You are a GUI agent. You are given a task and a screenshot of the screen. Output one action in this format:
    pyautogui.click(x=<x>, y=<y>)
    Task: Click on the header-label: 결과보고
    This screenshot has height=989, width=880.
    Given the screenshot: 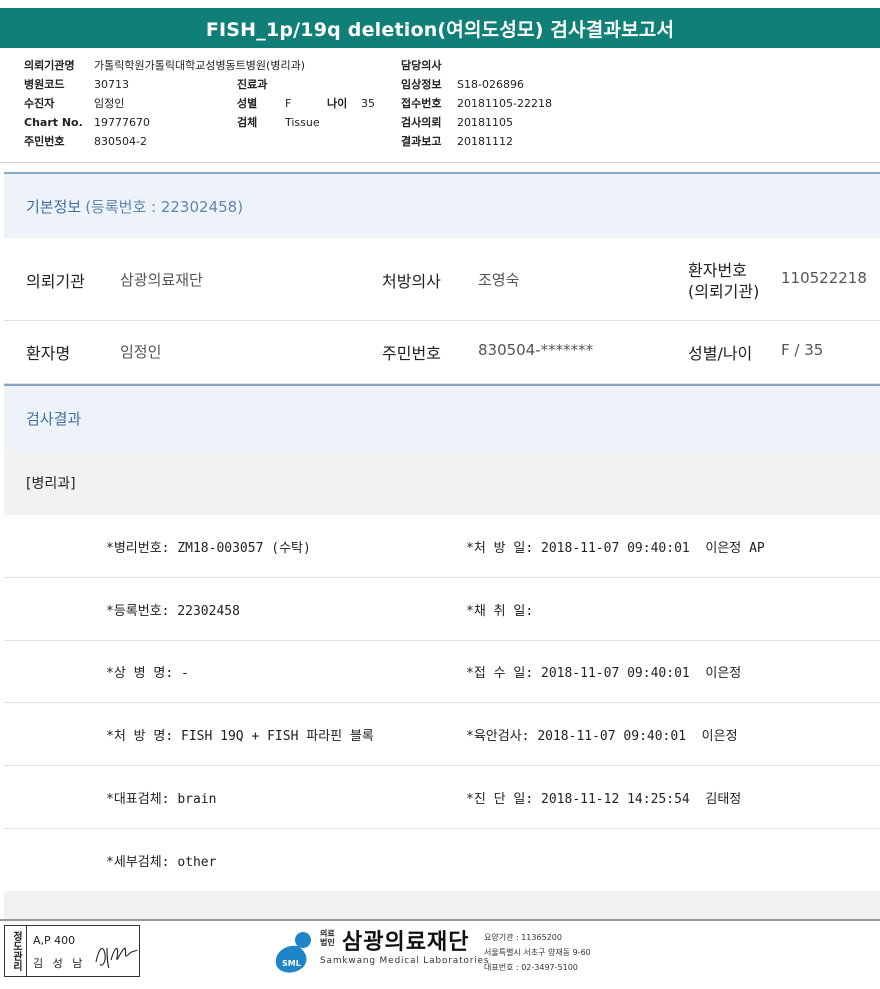 What is the action you would take?
    pyautogui.click(x=421, y=141)
    